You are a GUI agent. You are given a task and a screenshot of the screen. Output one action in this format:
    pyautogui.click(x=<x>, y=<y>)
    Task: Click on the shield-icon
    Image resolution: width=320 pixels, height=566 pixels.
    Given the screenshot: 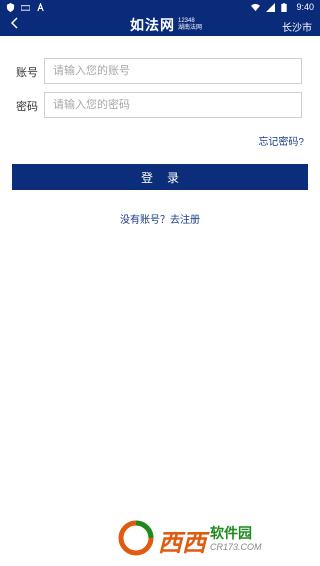 What is the action you would take?
    pyautogui.click(x=10, y=7)
    